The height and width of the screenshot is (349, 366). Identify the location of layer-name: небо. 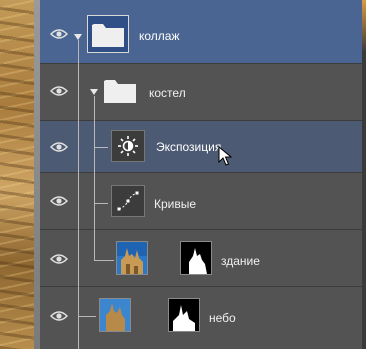
(222, 318).